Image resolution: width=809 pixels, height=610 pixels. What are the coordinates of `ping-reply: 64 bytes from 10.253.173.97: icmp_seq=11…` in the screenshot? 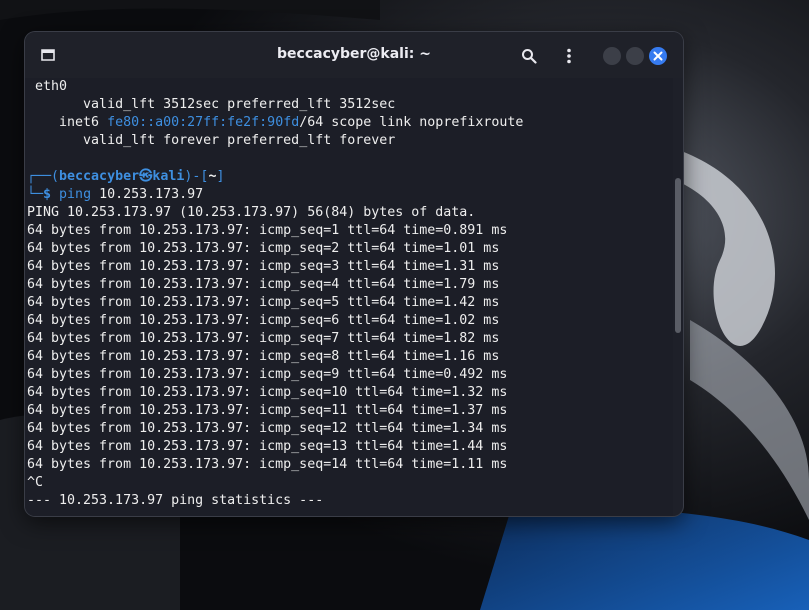 It's located at (267, 410).